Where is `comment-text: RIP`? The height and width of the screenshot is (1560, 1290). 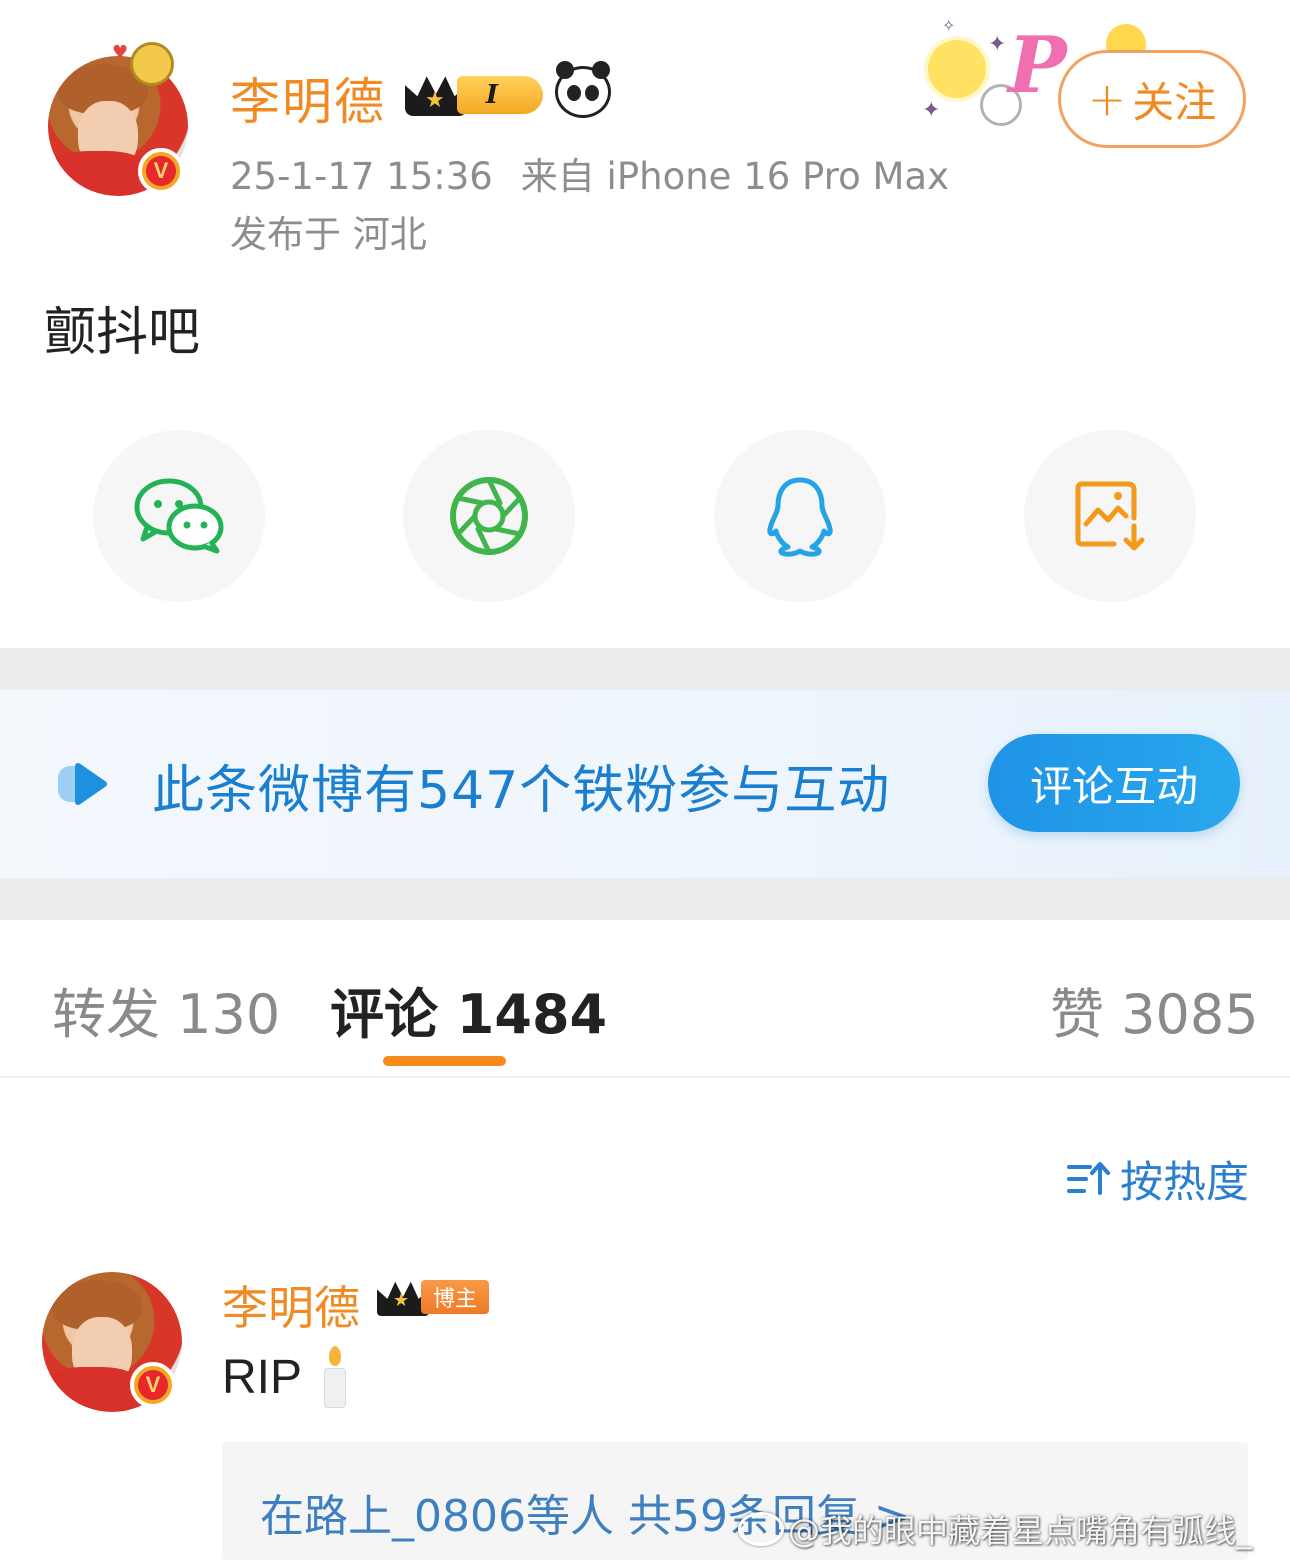 comment-text: RIP is located at coordinates (262, 1377).